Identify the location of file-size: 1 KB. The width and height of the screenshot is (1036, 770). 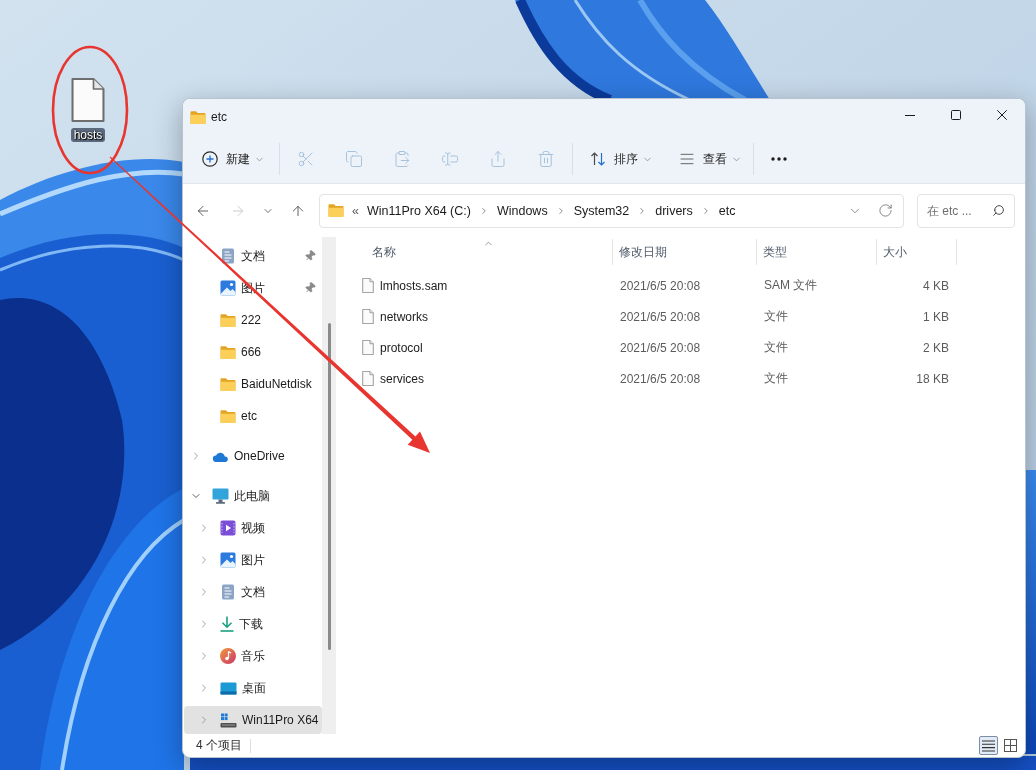
(936, 316).